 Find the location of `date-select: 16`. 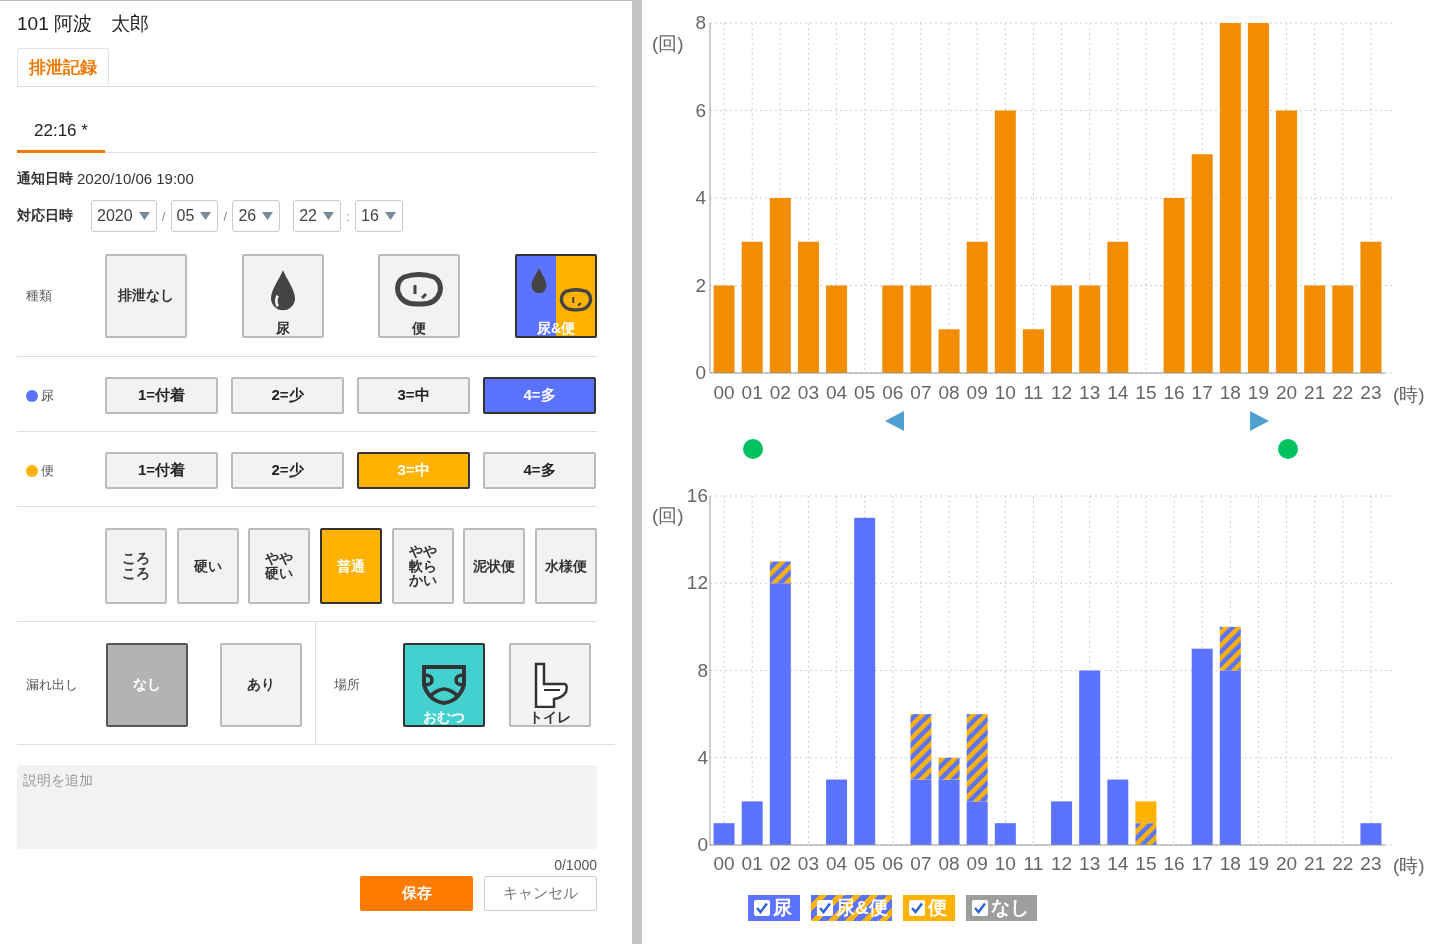

date-select: 16 is located at coordinates (379, 216).